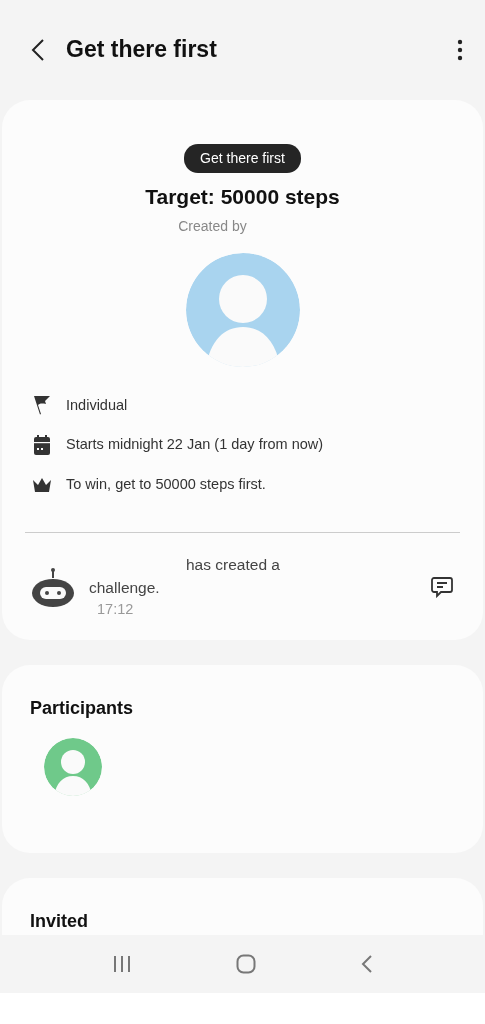  What do you see at coordinates (82, 708) in the screenshot?
I see `section-title: Participants` at bounding box center [82, 708].